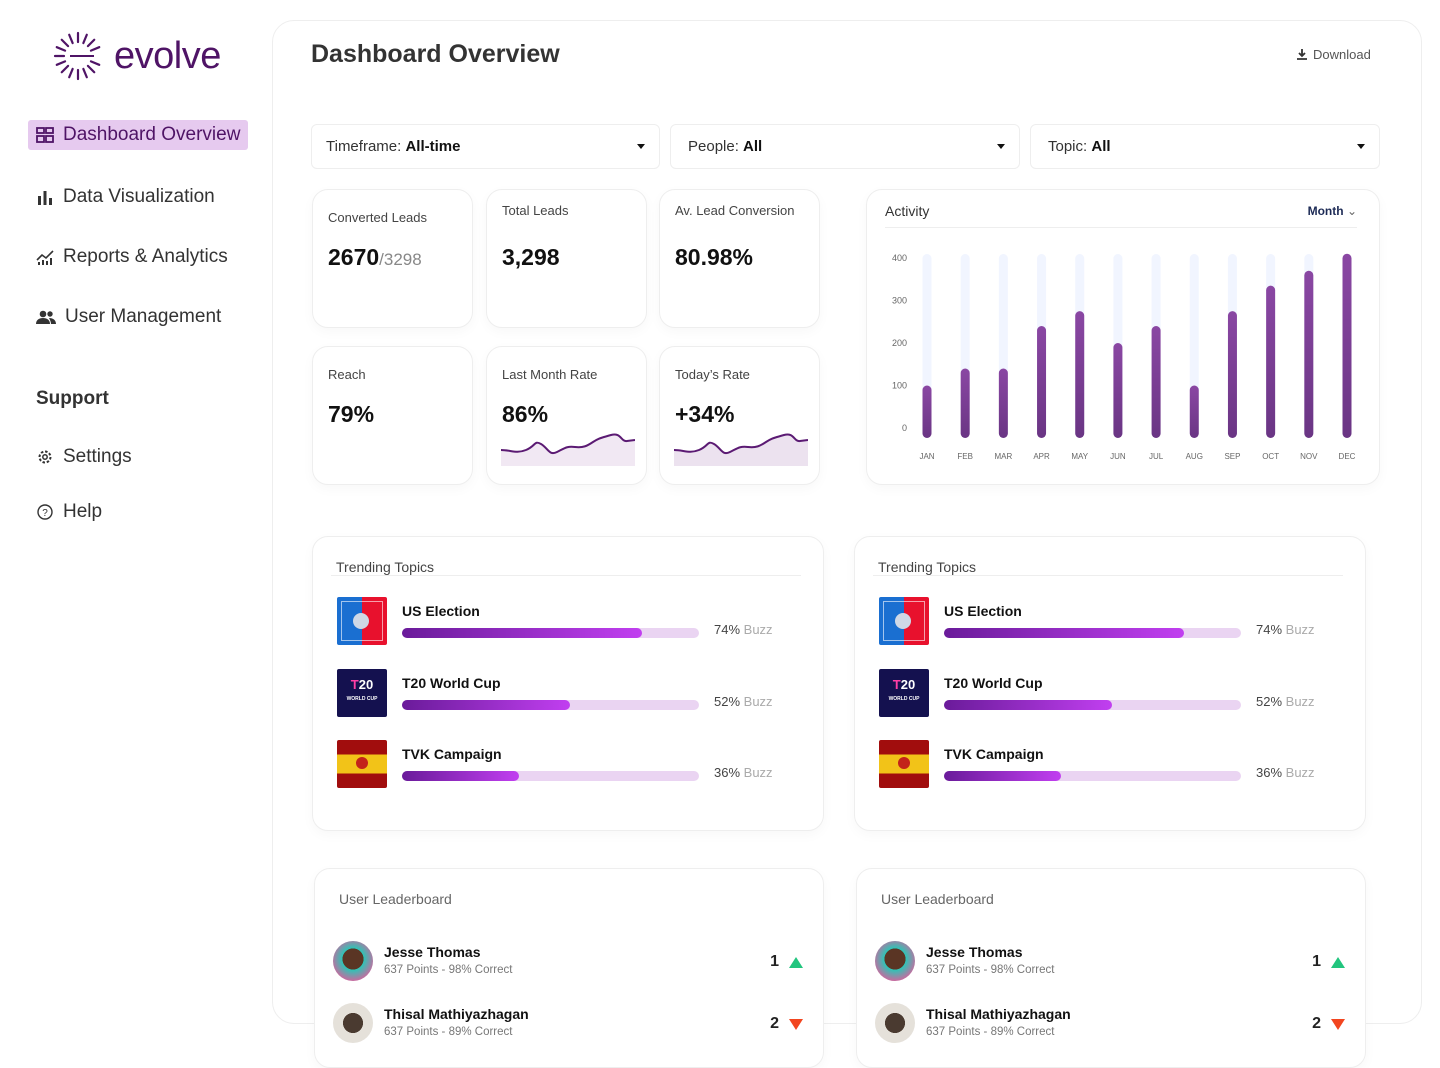 The width and height of the screenshot is (1440, 1068). Describe the element at coordinates (1118, 456) in the screenshot. I see `x-tick-label: JUN` at that location.